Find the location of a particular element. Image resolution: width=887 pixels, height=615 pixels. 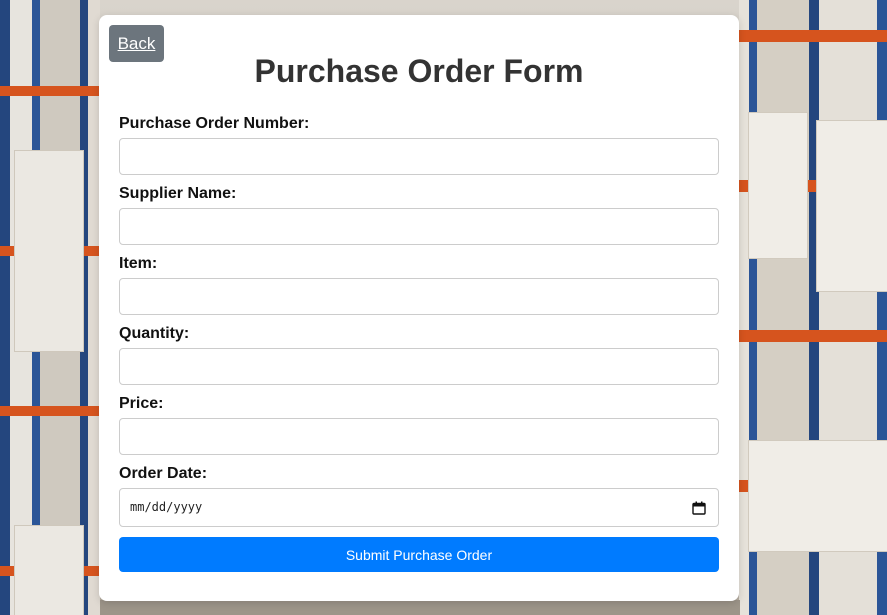

supplier-name-input is located at coordinates (419, 226).